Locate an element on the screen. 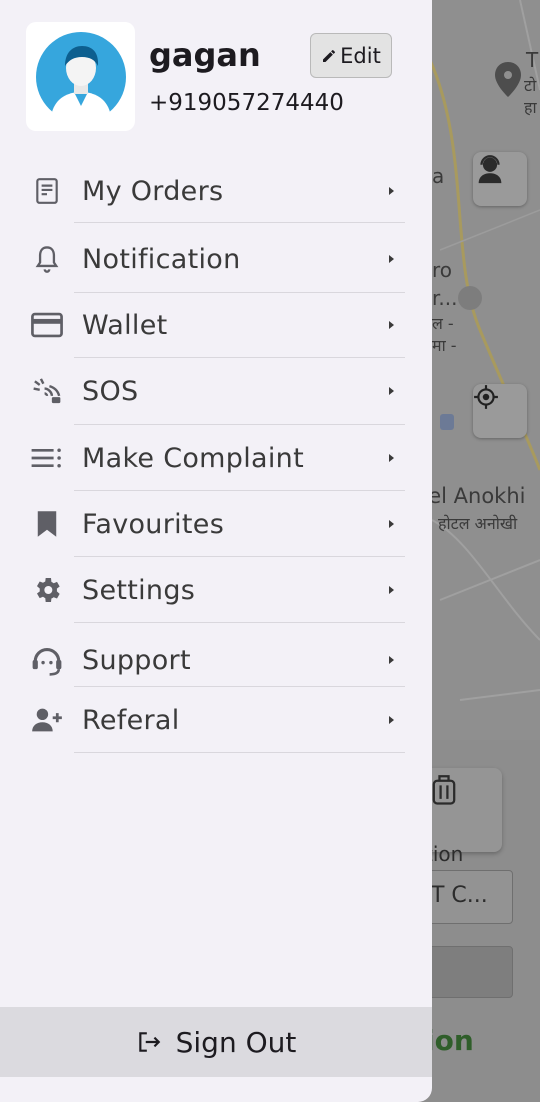 Image resolution: width=540 pixels, height=1102 pixels. pencil-icon is located at coordinates (329, 55).